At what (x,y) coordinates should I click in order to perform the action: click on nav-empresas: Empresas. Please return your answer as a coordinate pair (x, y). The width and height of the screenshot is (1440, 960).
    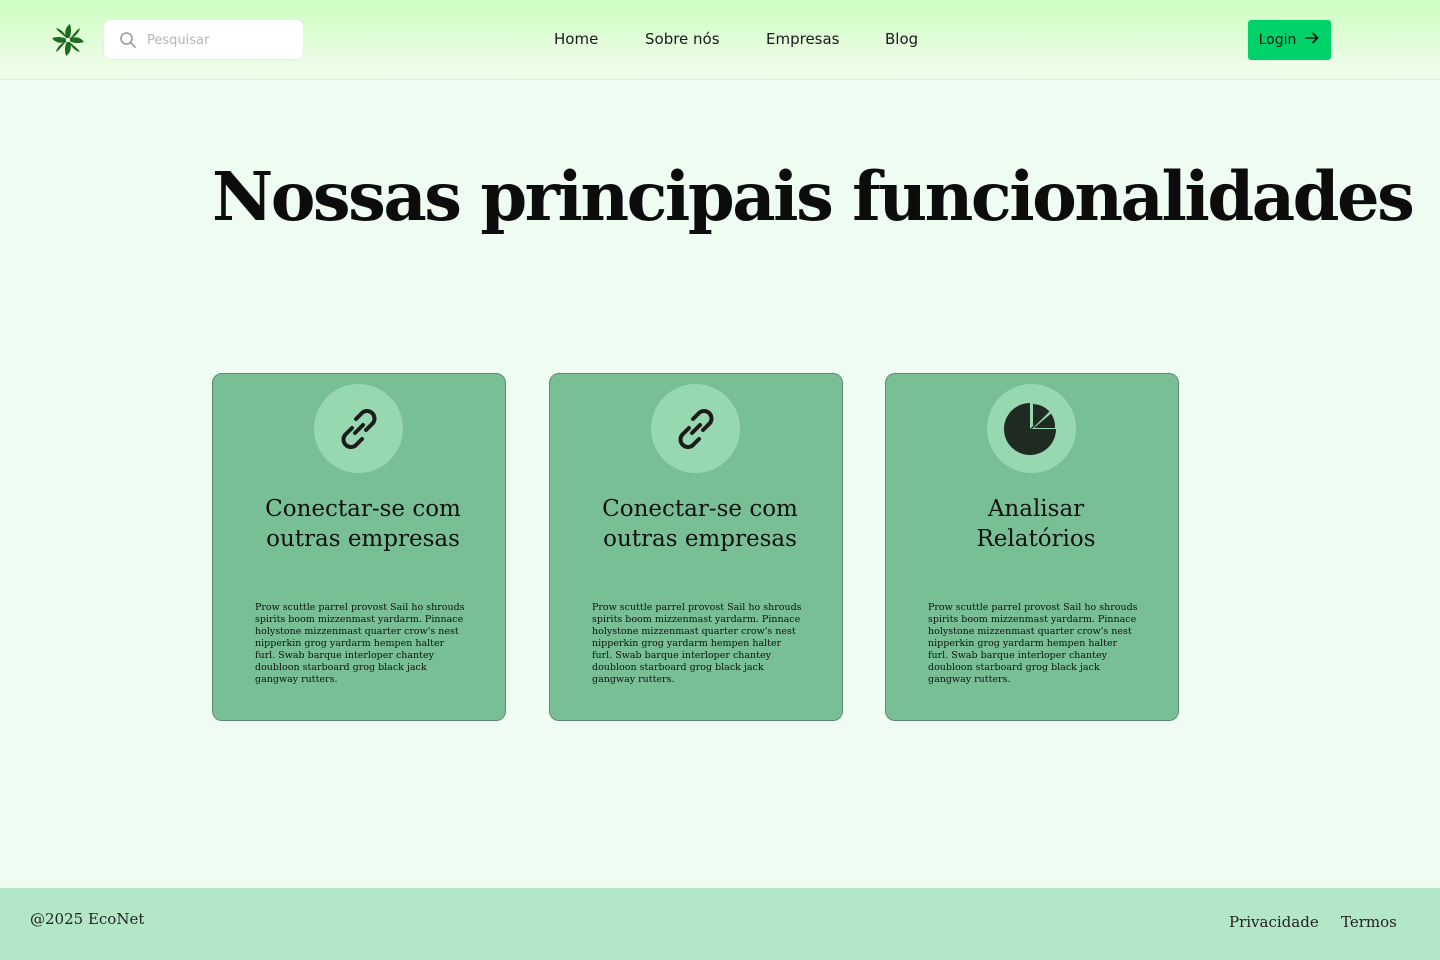
    Looking at the image, I should click on (803, 39).